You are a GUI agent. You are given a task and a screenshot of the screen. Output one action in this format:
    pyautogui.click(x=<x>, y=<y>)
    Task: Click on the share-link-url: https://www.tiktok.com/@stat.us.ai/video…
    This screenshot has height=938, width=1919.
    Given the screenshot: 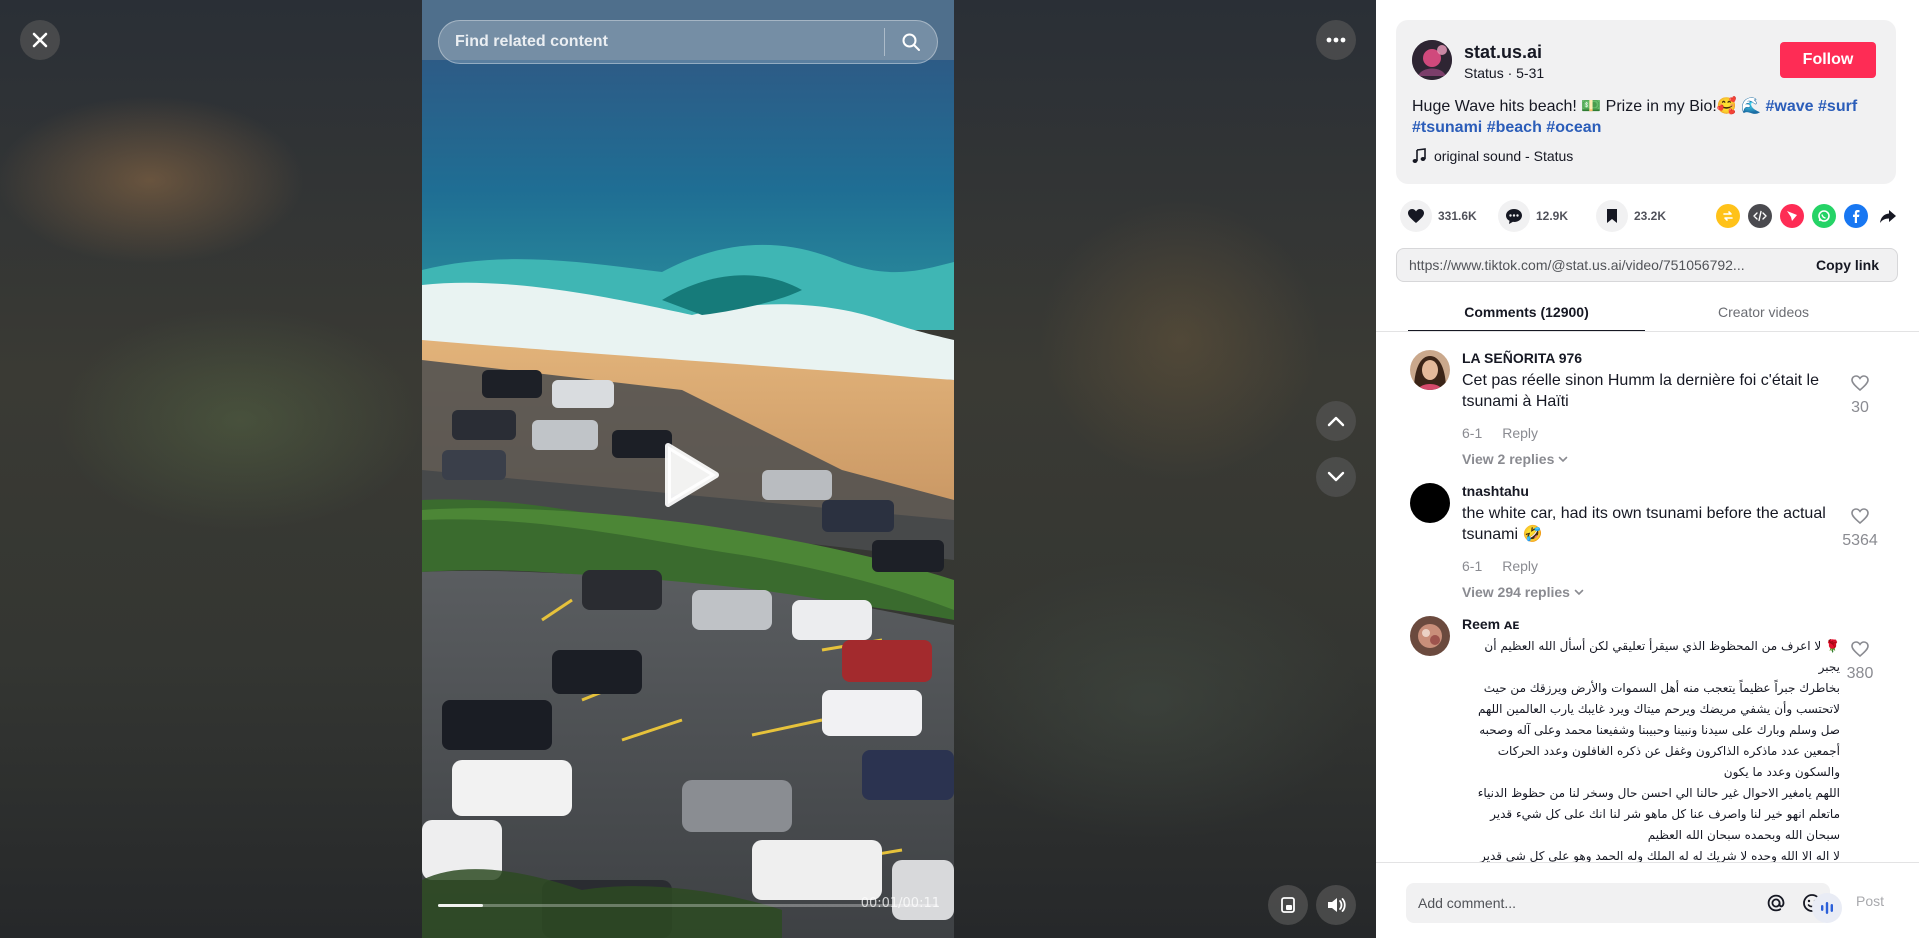 What is the action you would take?
    pyautogui.click(x=1599, y=265)
    